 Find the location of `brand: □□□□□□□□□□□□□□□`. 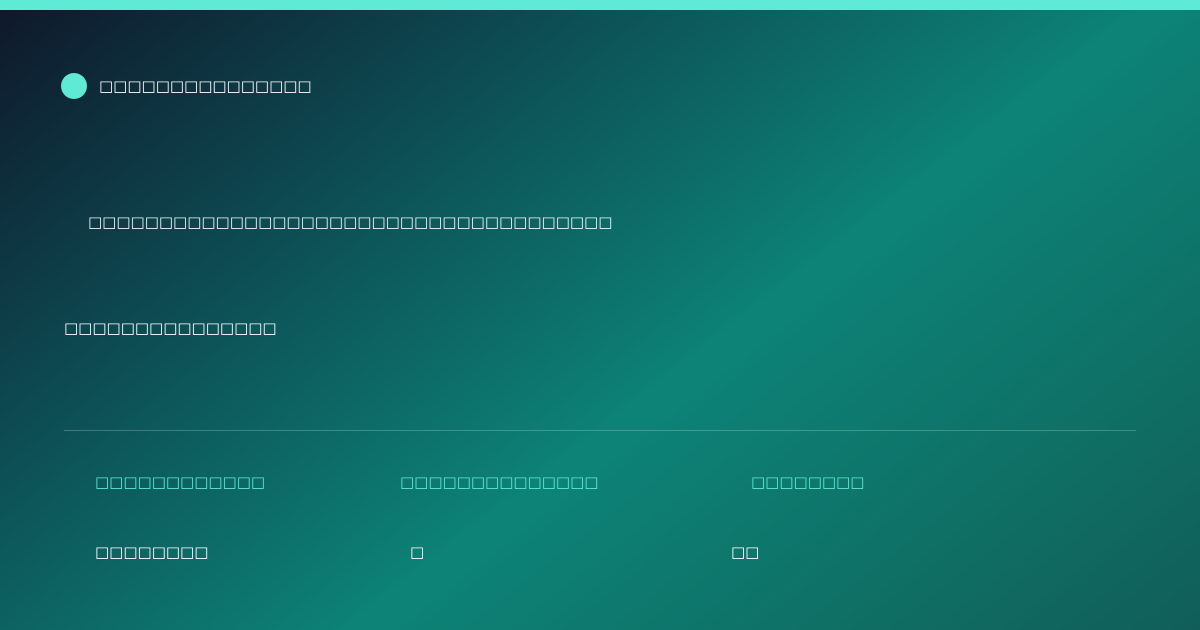

brand: □□□□□□□□□□□□□□□ is located at coordinates (186, 86).